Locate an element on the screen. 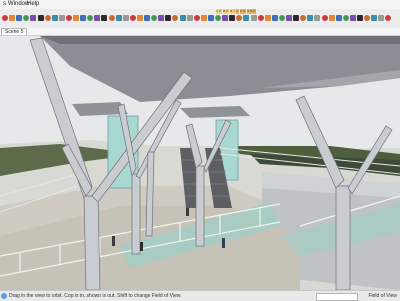 The height and width of the screenshot is (301, 400). get-models-icon is located at coordinates (203, 18).